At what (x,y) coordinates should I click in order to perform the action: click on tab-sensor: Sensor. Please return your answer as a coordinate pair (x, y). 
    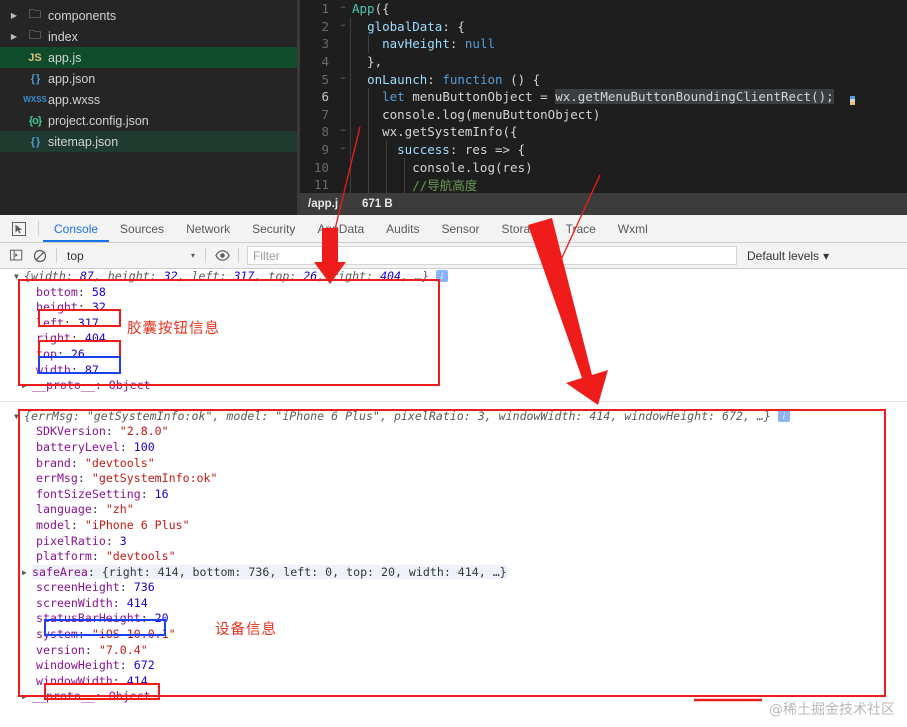
    Looking at the image, I should click on (461, 228).